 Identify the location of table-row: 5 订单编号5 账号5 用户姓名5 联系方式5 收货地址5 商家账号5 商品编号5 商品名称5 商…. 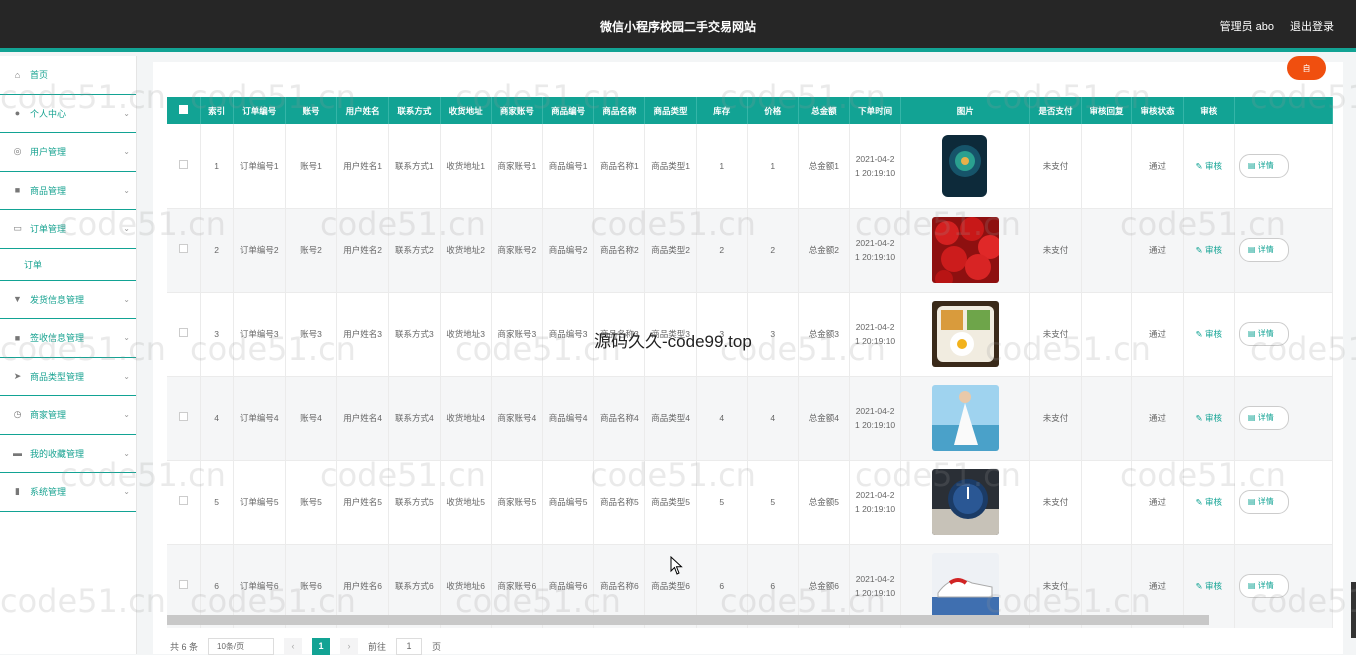
(750, 502).